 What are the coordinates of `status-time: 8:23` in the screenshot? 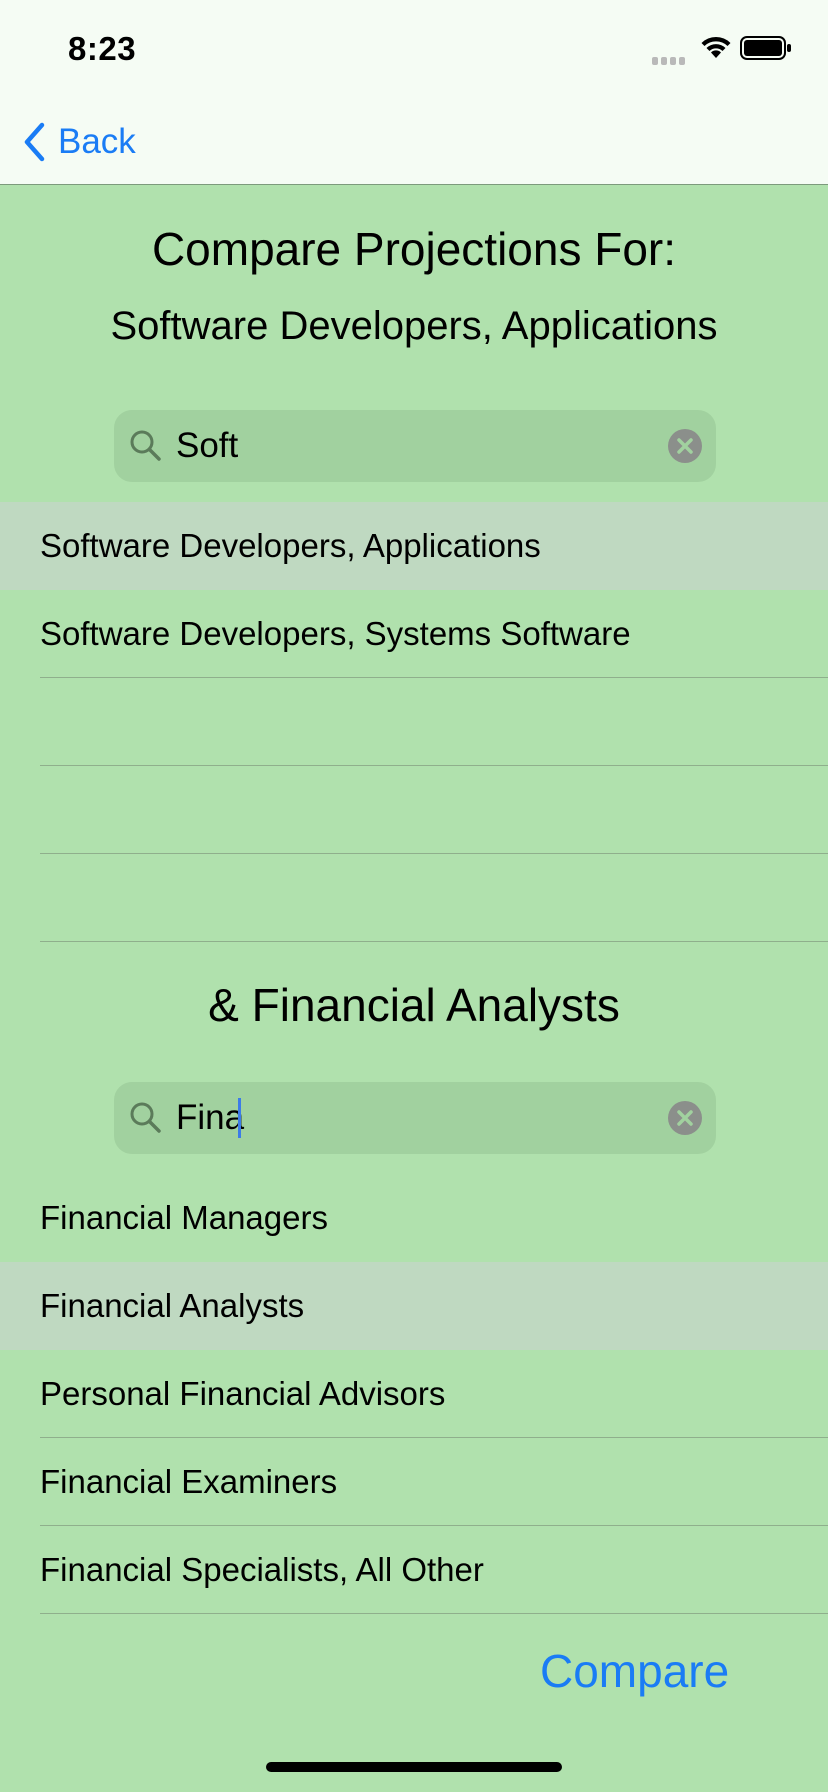 It's located at (102, 48).